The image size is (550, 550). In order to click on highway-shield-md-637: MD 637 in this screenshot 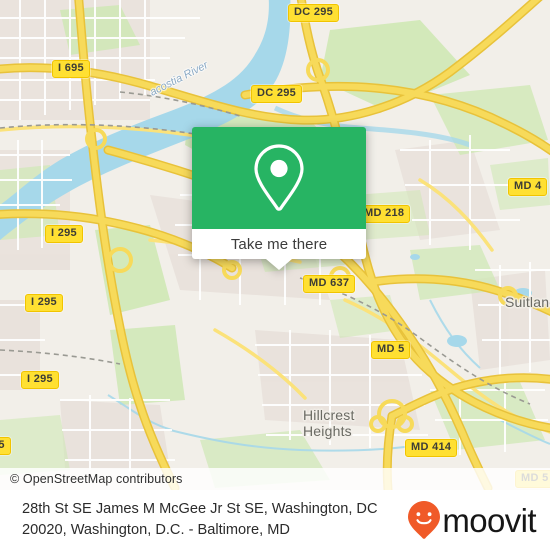, I will do `click(329, 284)`.